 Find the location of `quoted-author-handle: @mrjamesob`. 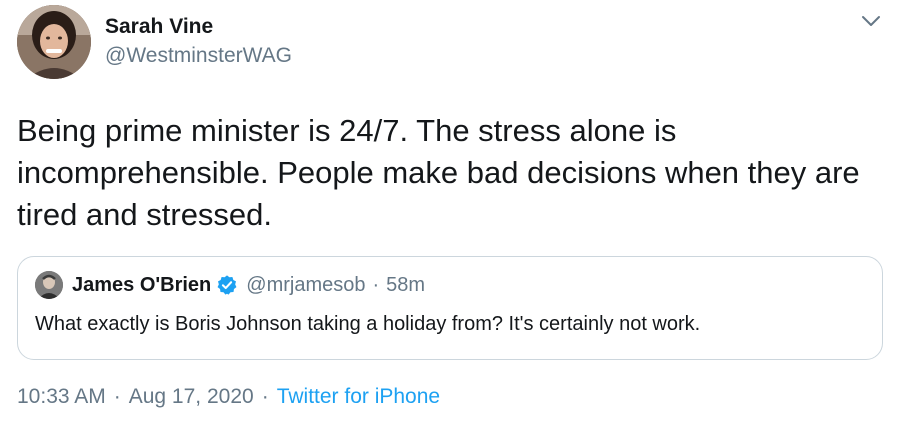

quoted-author-handle: @mrjamesob is located at coordinates (305, 285).